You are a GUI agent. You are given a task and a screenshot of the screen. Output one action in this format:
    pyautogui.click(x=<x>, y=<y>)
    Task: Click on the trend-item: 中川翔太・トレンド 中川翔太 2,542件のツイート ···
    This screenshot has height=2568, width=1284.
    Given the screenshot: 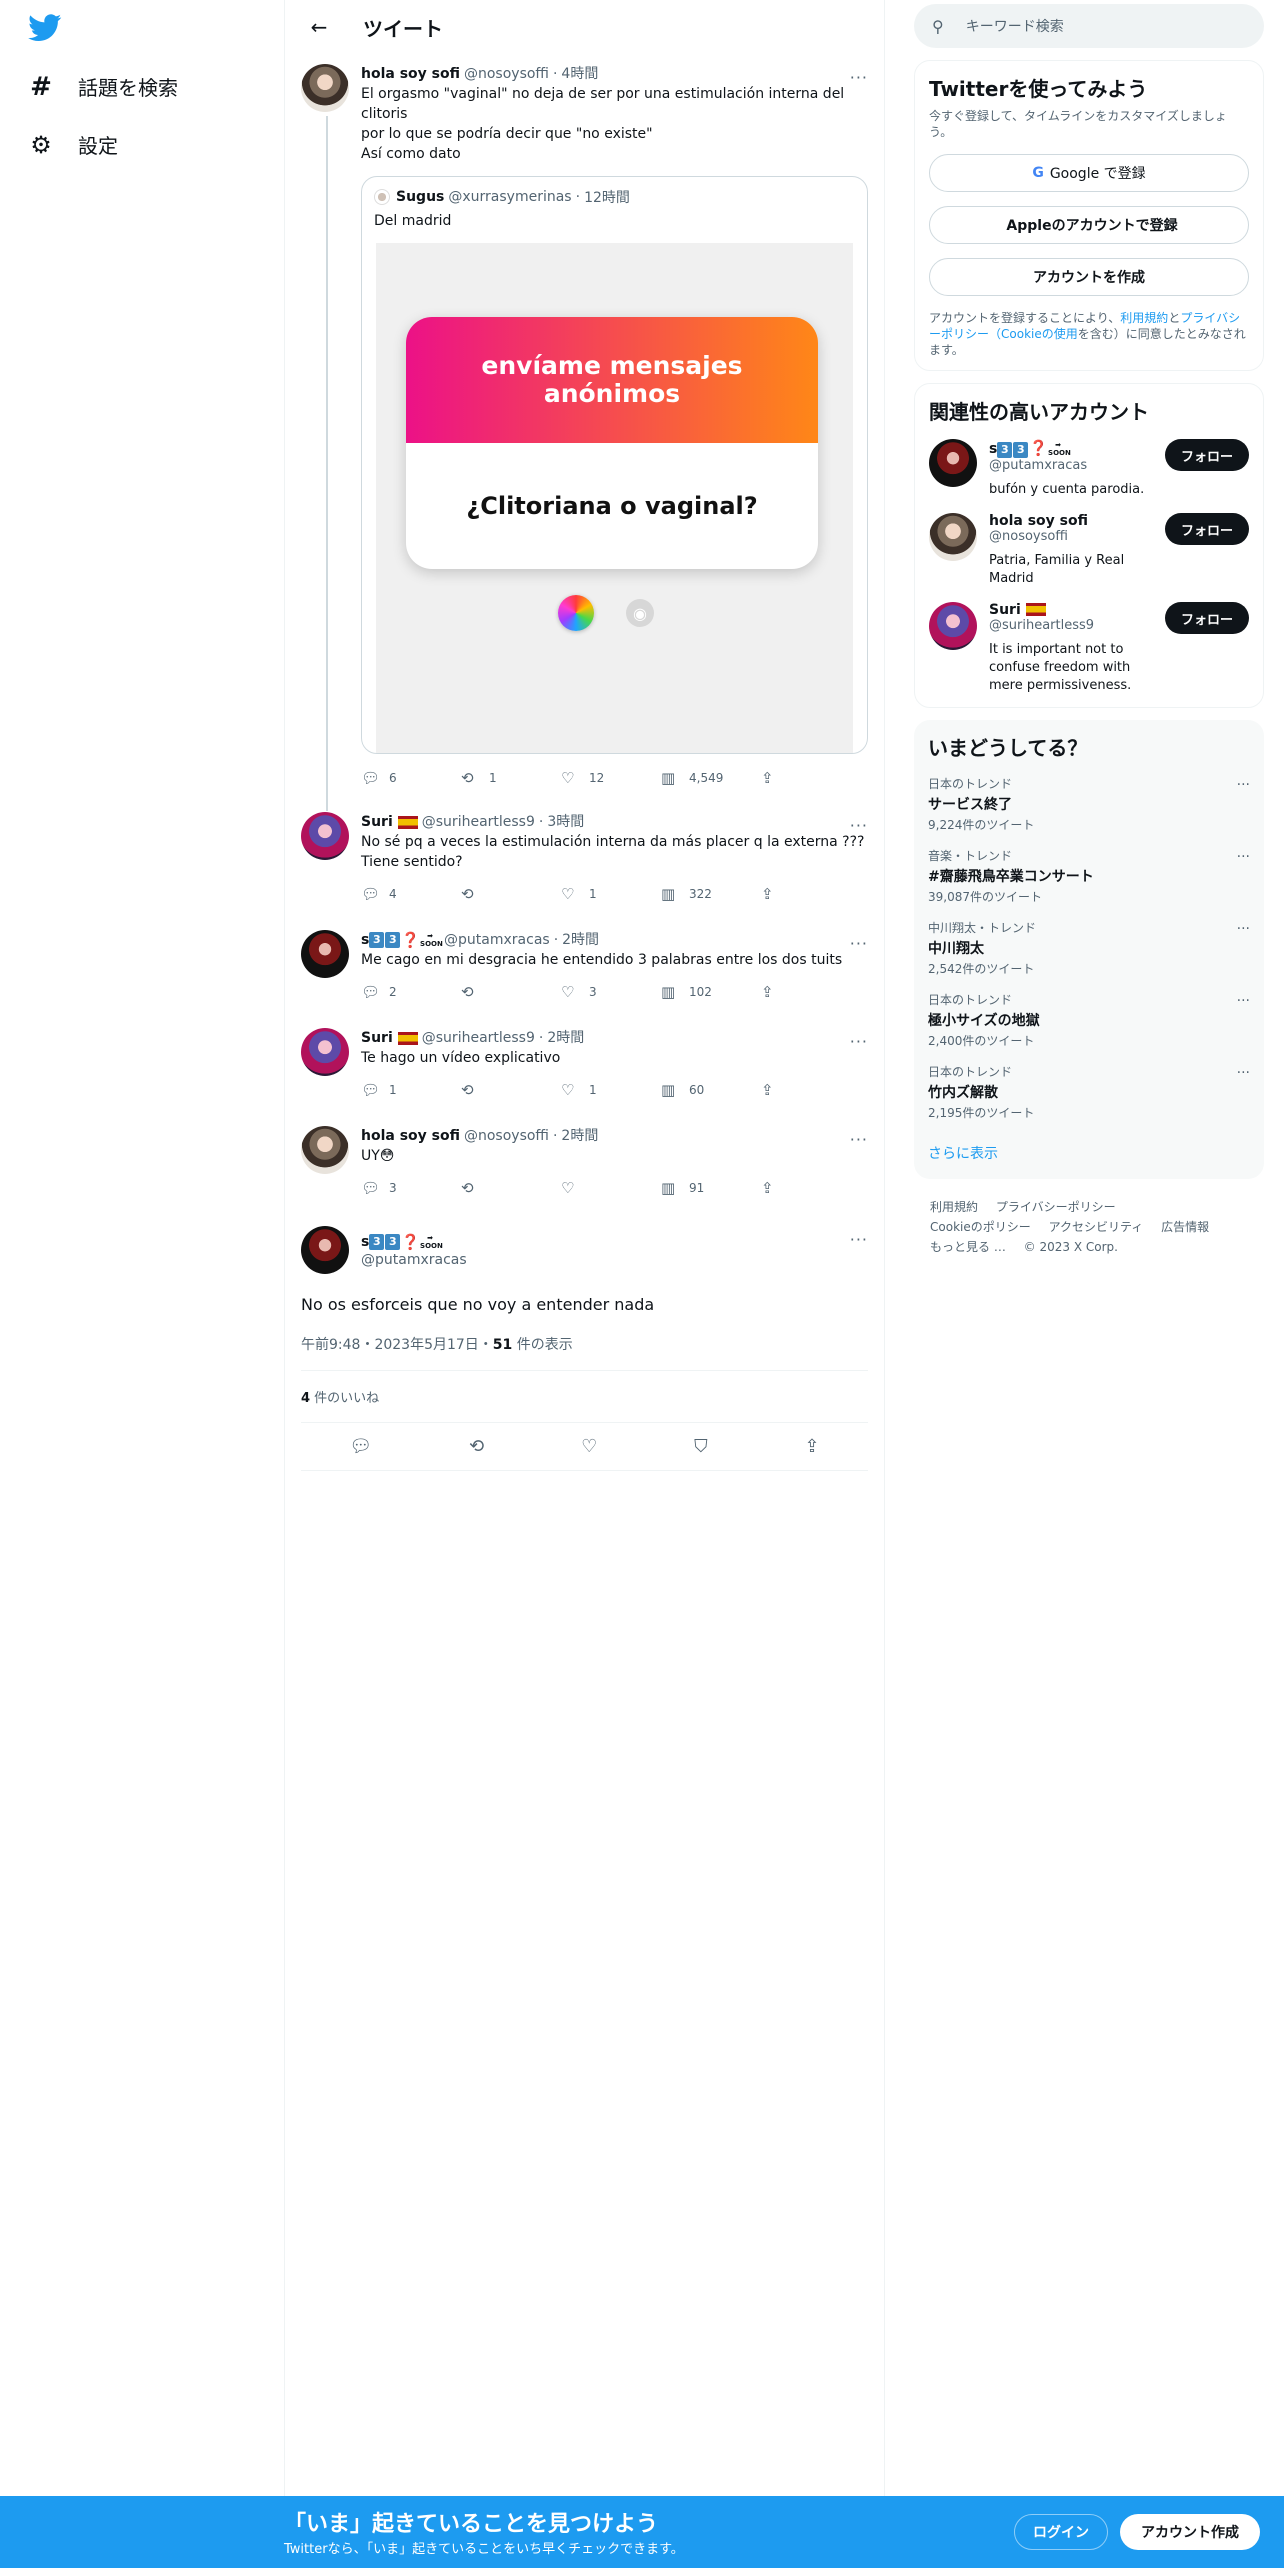 What is the action you would take?
    pyautogui.click(x=1089, y=948)
    